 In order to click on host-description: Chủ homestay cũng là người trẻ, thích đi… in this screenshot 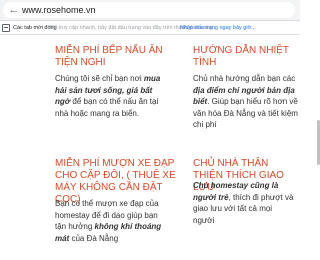, I will do `click(243, 203)`.